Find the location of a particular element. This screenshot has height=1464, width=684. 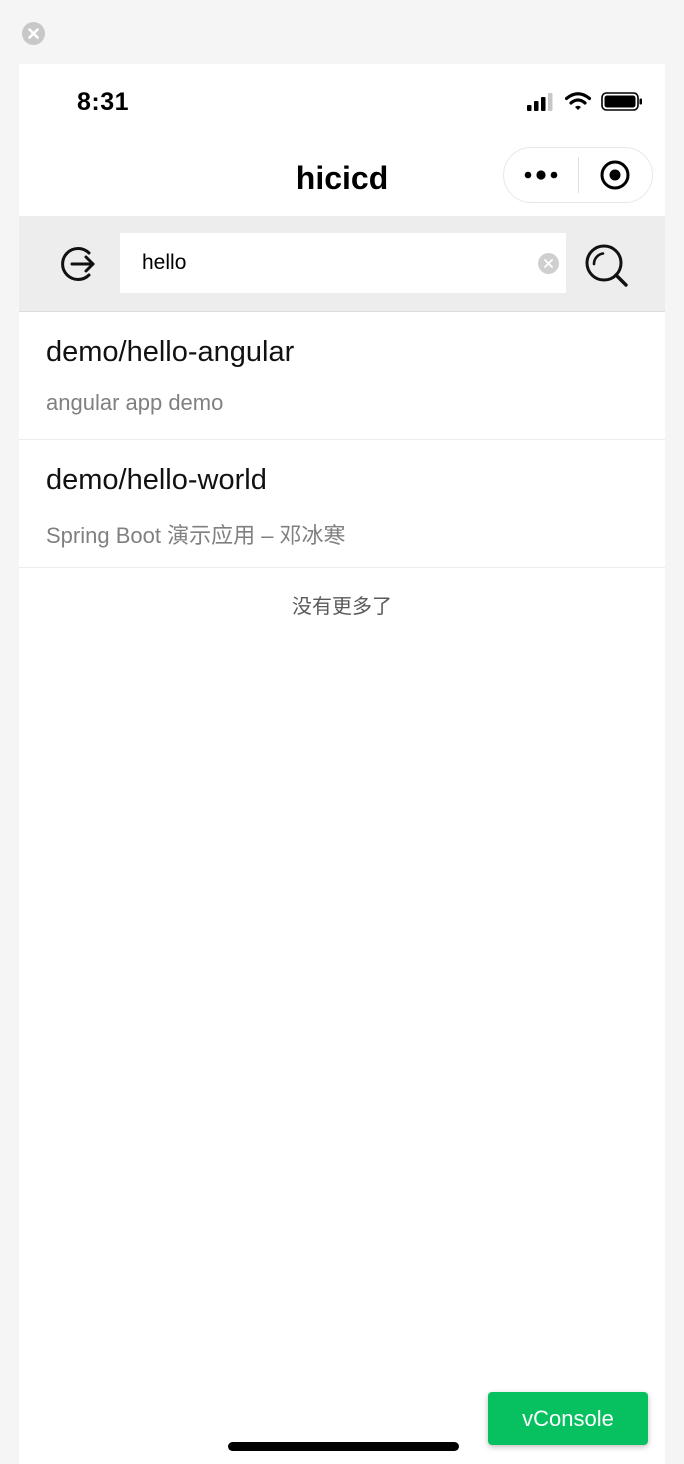

wifi-icon is located at coordinates (578, 101).